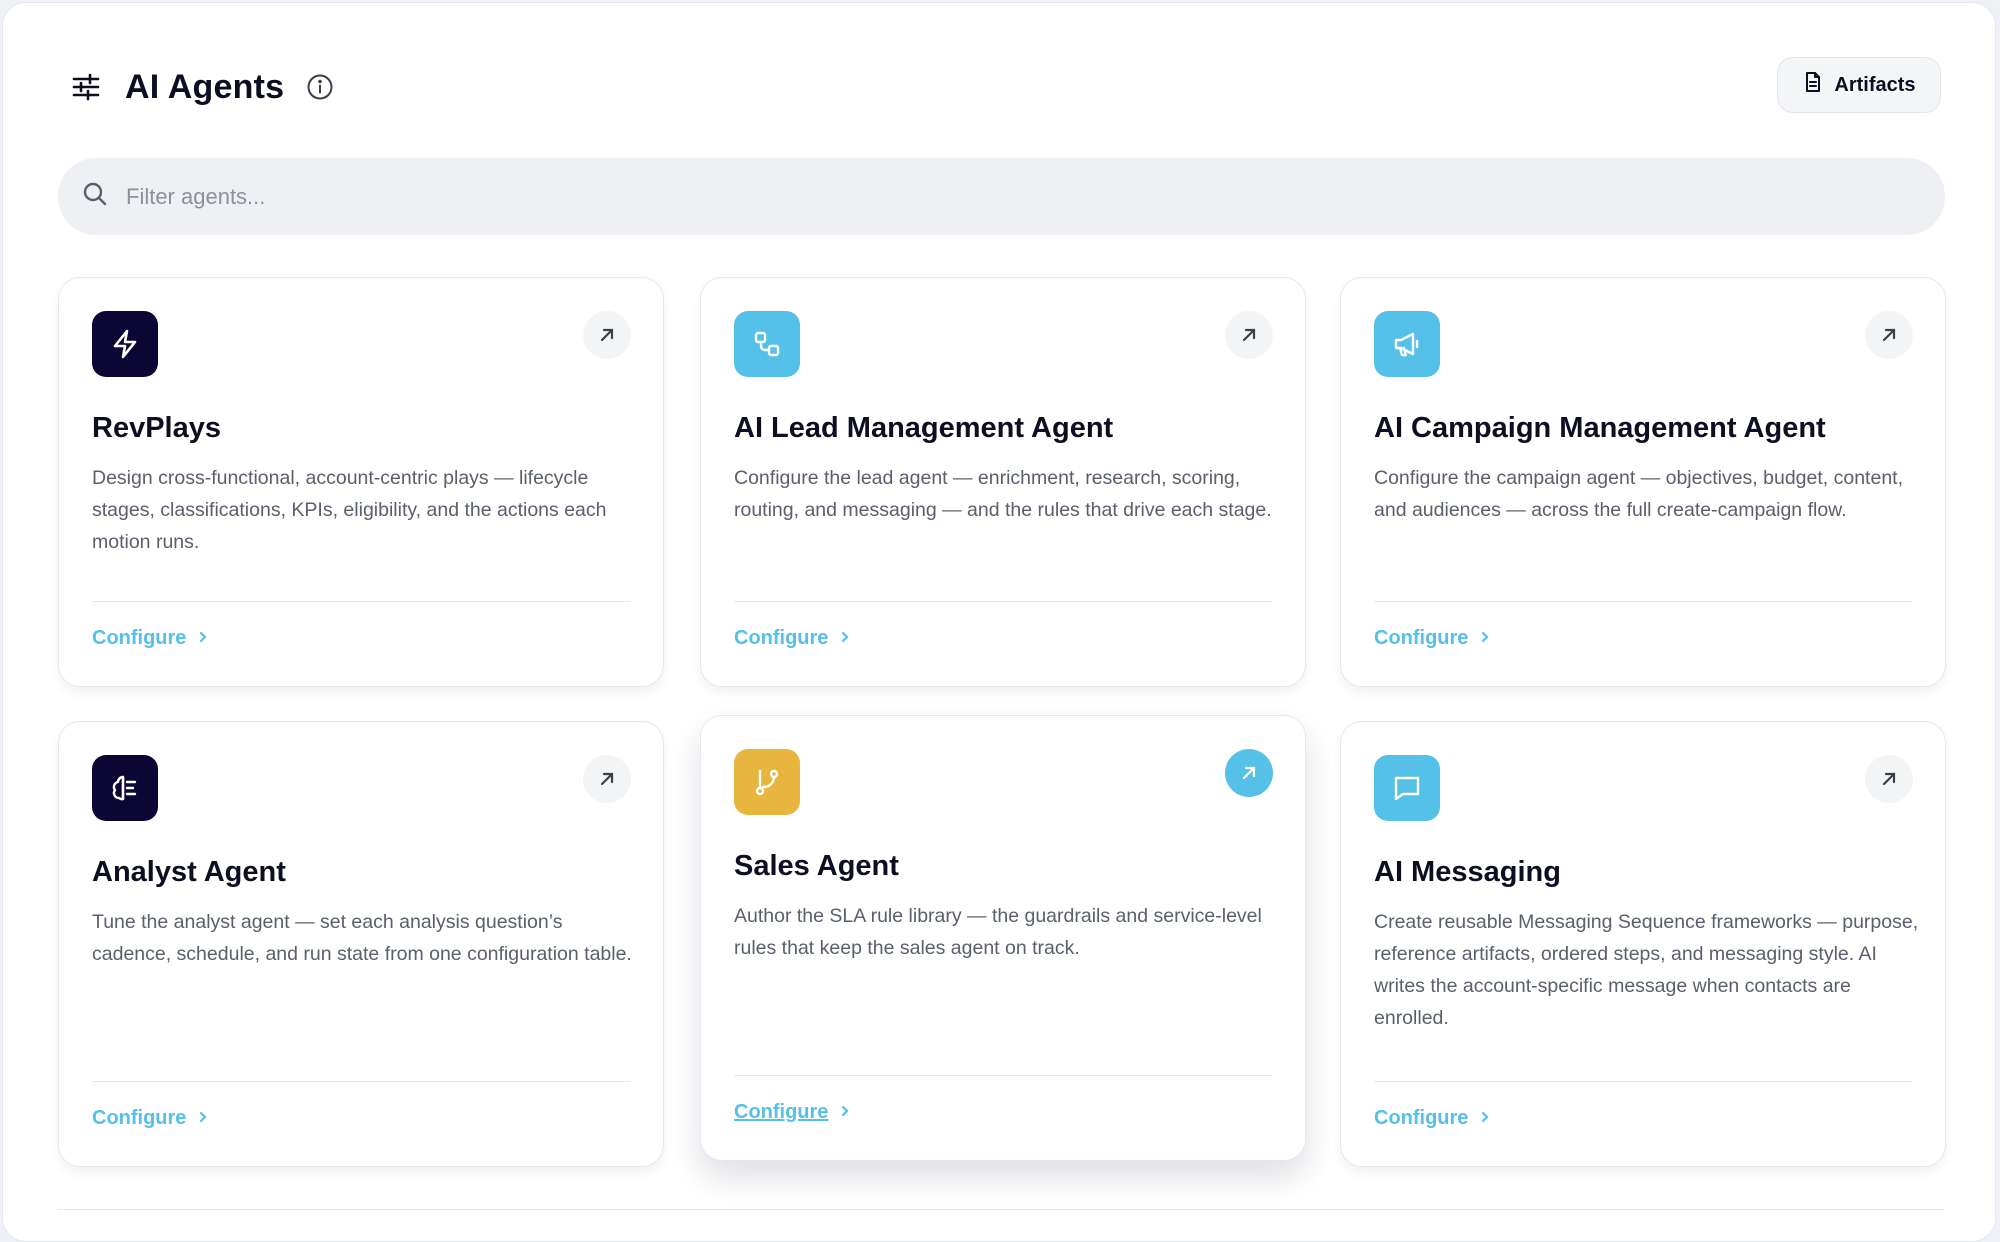 The width and height of the screenshot is (2000, 1242). Describe the element at coordinates (767, 344) in the screenshot. I see `workflow-icon` at that location.